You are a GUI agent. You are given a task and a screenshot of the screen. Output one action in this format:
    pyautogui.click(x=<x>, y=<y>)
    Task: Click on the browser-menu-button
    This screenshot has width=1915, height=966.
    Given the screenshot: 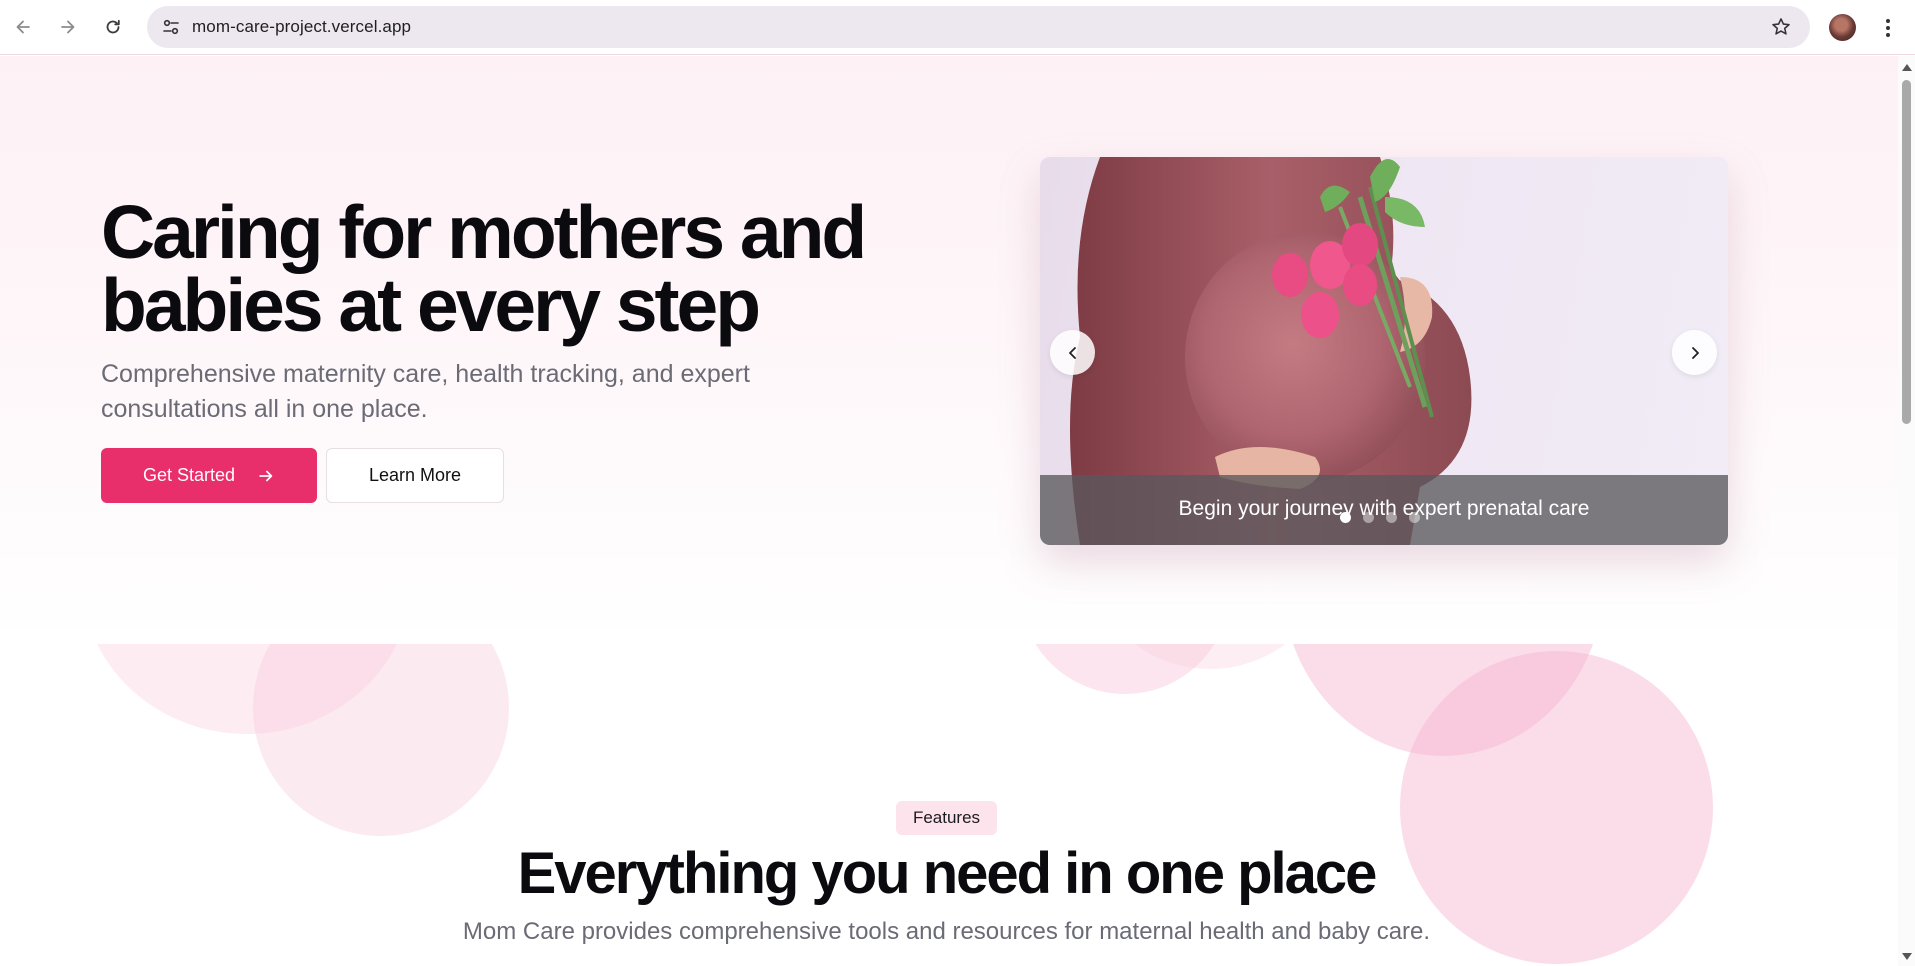 What is the action you would take?
    pyautogui.click(x=1888, y=28)
    